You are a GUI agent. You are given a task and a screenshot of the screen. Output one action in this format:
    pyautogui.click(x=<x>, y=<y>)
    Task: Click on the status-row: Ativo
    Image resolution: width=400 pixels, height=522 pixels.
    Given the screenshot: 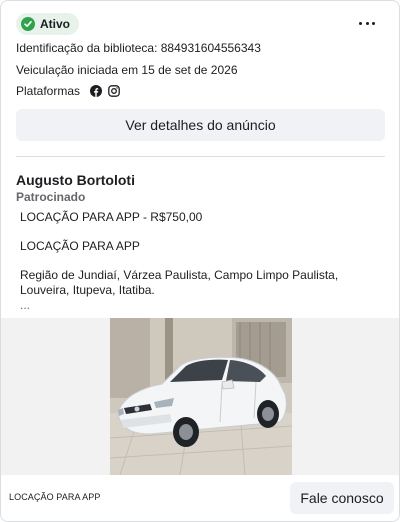 What is the action you would take?
    pyautogui.click(x=47, y=24)
    